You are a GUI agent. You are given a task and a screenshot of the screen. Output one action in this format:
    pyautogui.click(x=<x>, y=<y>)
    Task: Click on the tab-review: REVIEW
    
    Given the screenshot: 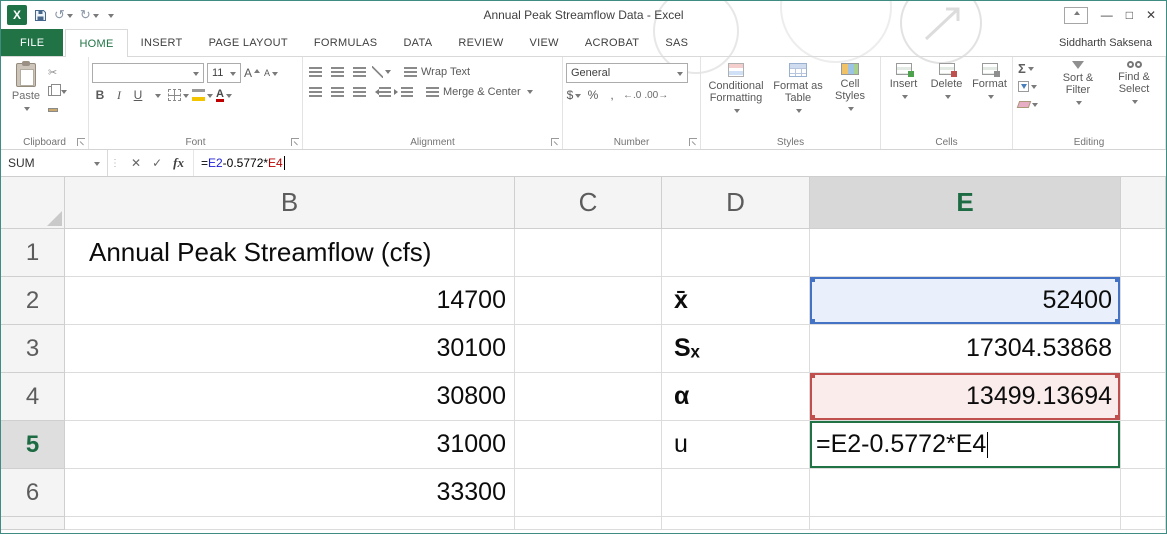 What is the action you would take?
    pyautogui.click(x=480, y=42)
    